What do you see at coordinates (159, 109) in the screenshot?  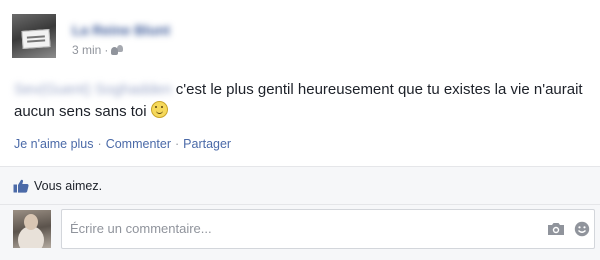 I see `smiley-icon` at bounding box center [159, 109].